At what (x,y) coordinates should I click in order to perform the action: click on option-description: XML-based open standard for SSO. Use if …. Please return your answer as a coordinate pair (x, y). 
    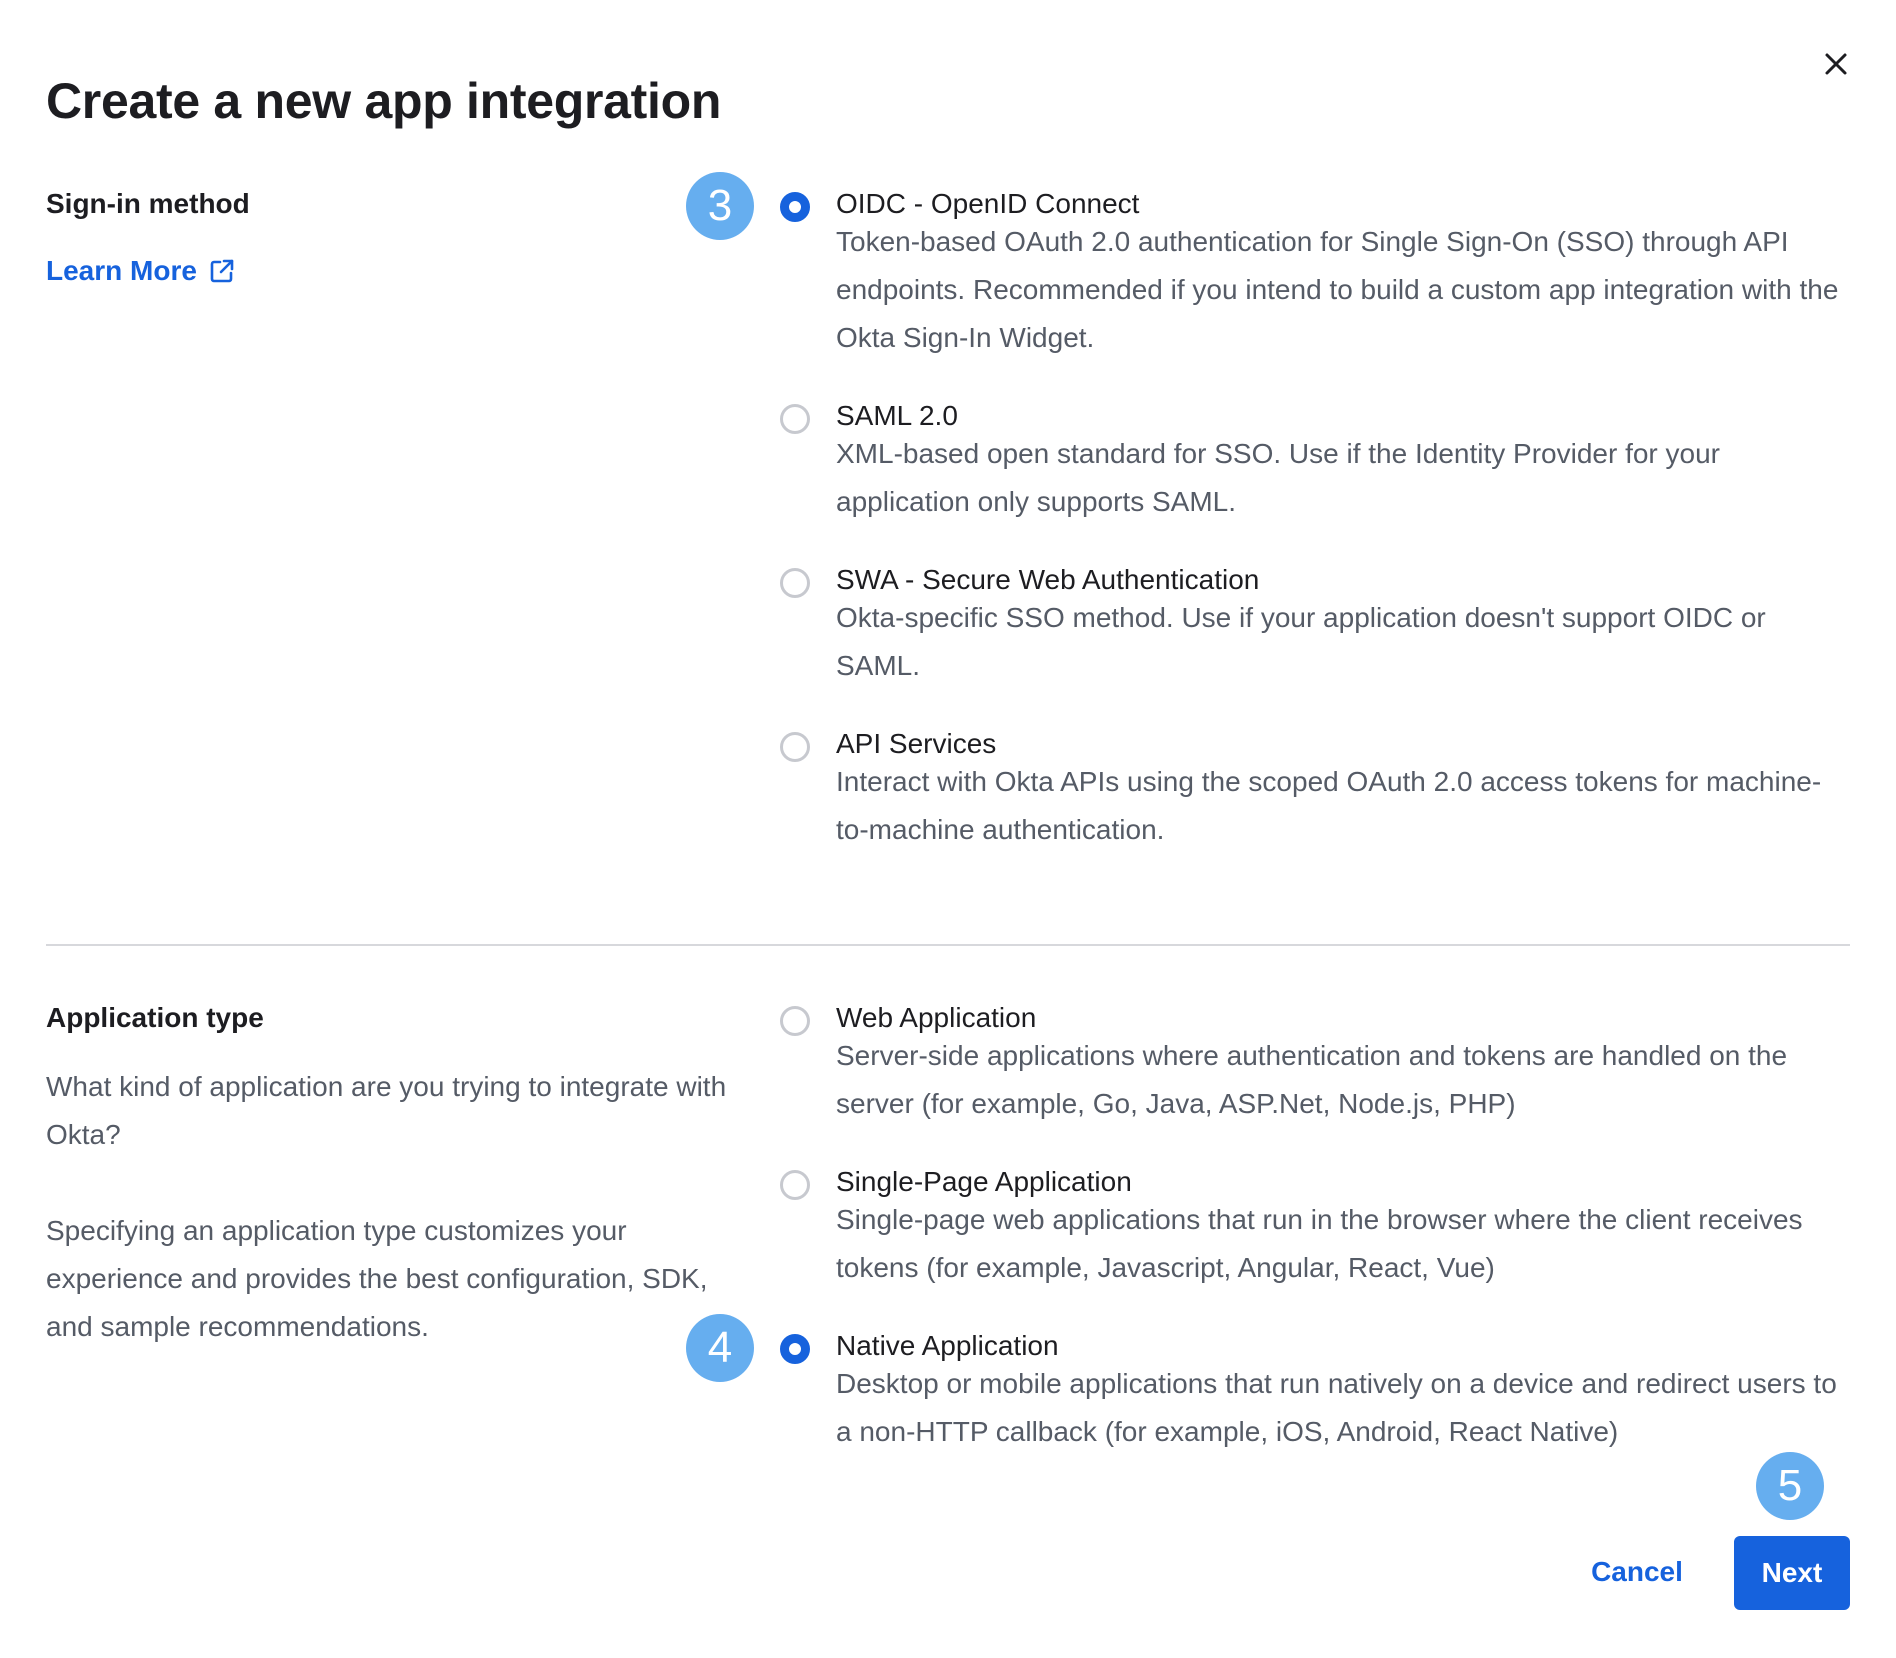
    Looking at the image, I should click on (1278, 477).